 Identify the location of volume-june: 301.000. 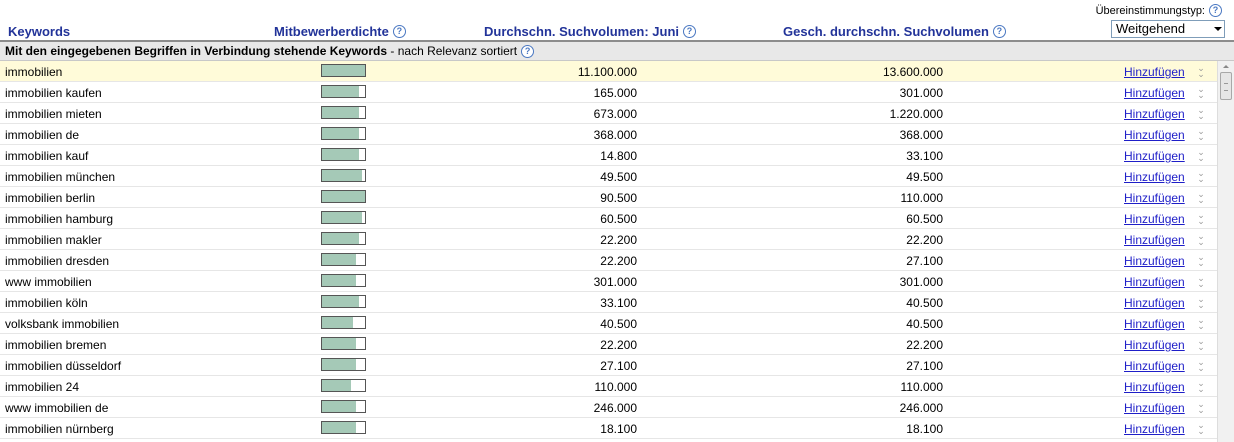
(615, 282).